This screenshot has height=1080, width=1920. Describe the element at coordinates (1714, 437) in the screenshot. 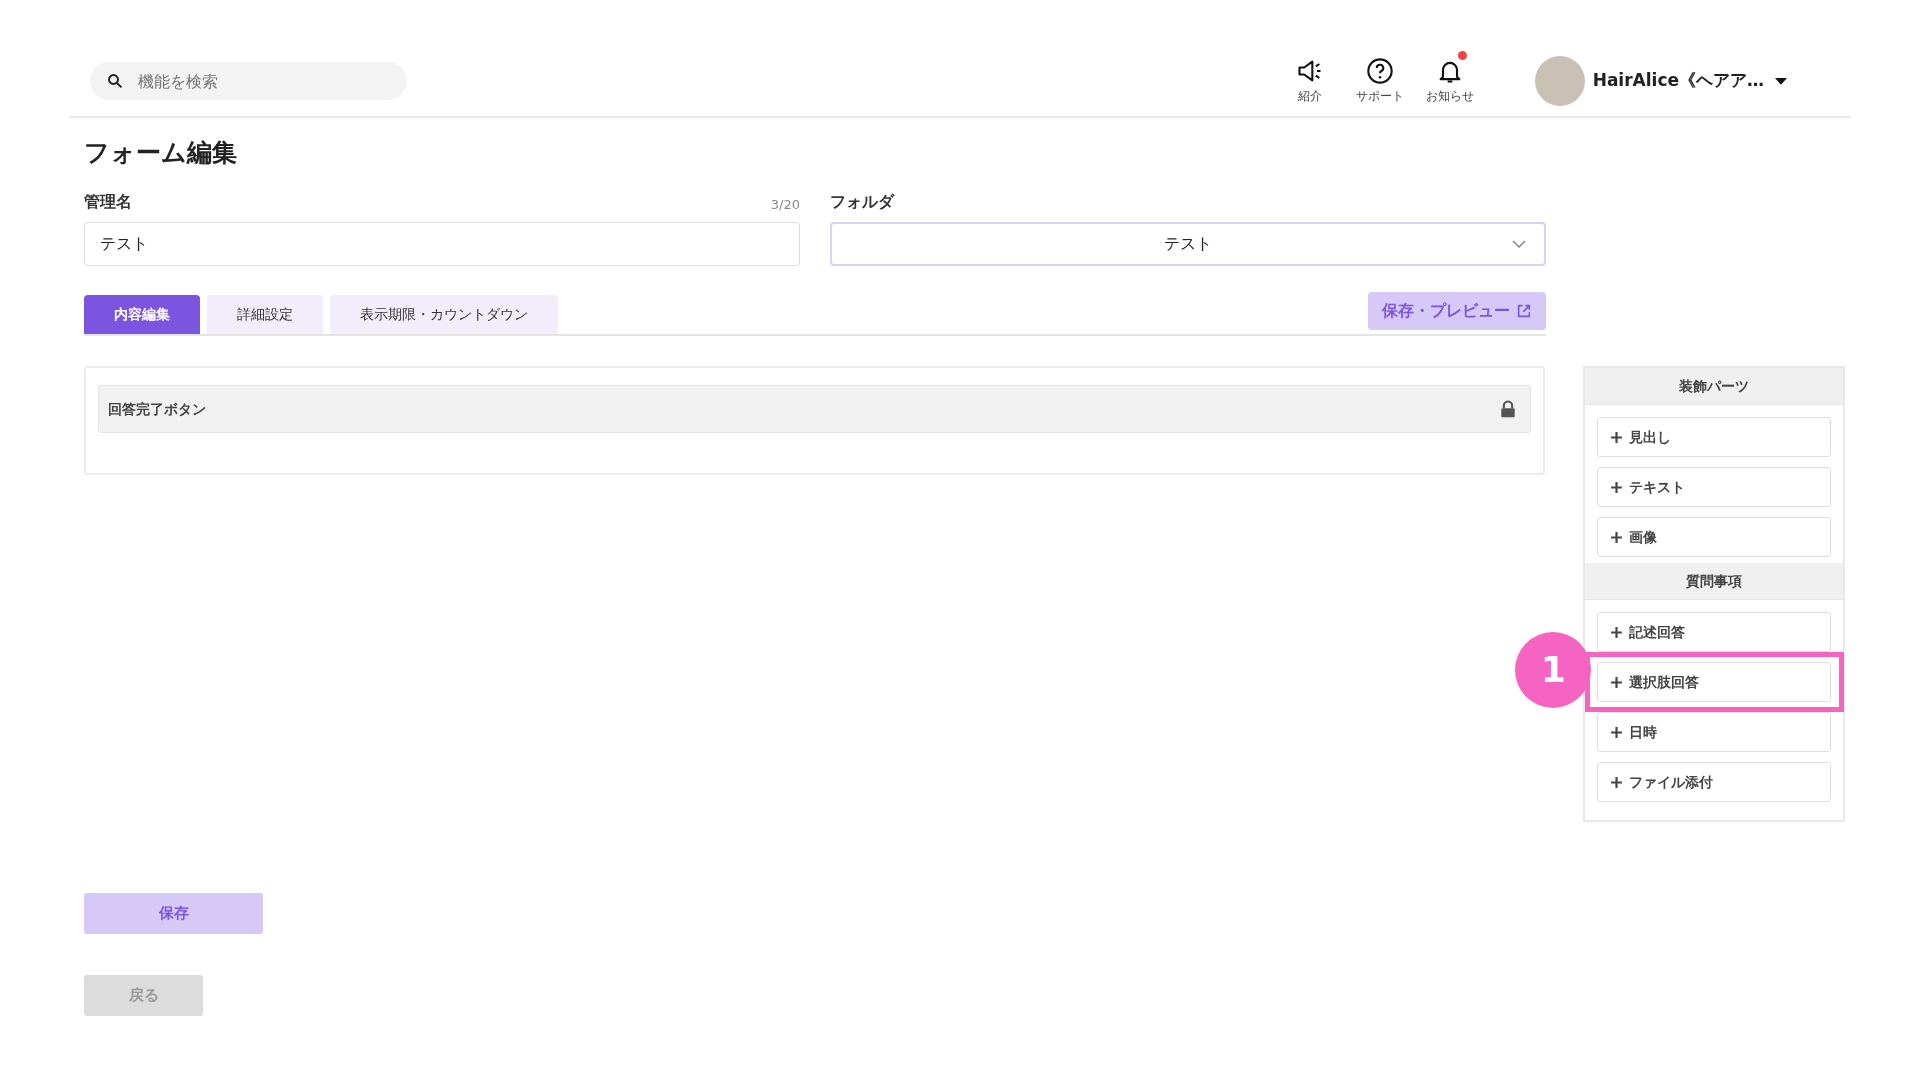

I see `add-part-button: 見出し` at that location.